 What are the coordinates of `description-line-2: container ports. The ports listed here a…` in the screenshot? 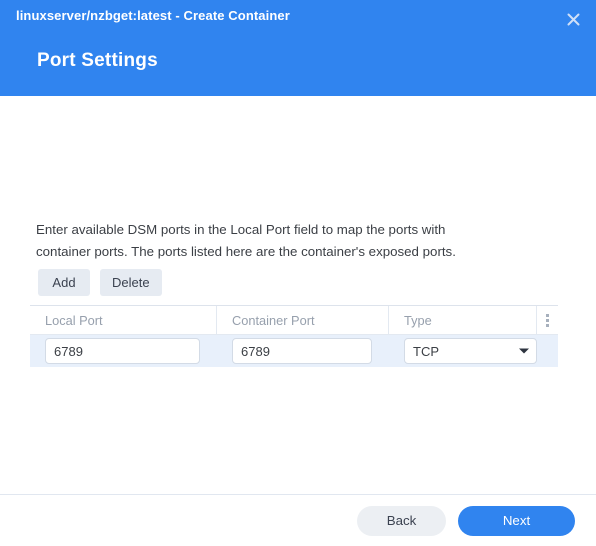 It's located at (246, 251).